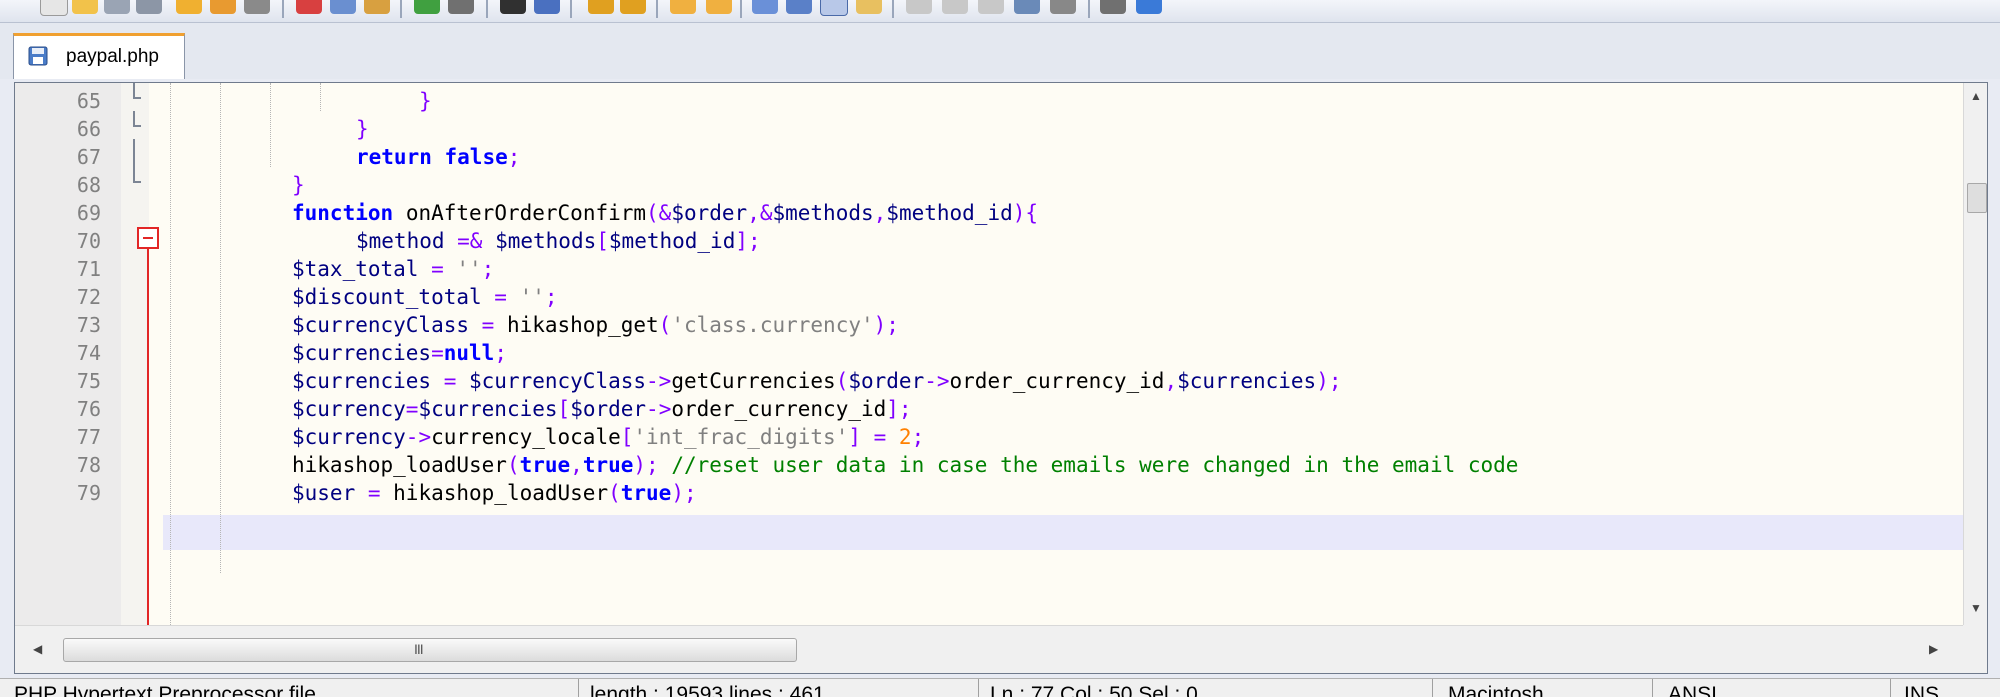 The width and height of the screenshot is (2000, 697). What do you see at coordinates (309, 7) in the screenshot?
I see `cut-icon` at bounding box center [309, 7].